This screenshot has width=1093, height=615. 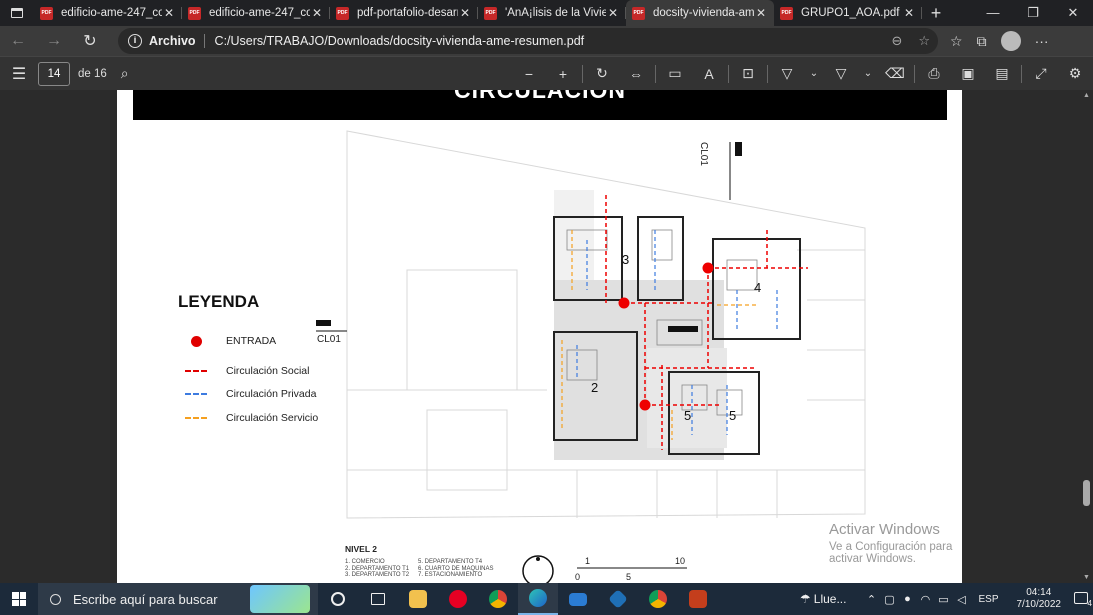 What do you see at coordinates (1073, 13) in the screenshot?
I see `close-window-icon: ✕` at bounding box center [1073, 13].